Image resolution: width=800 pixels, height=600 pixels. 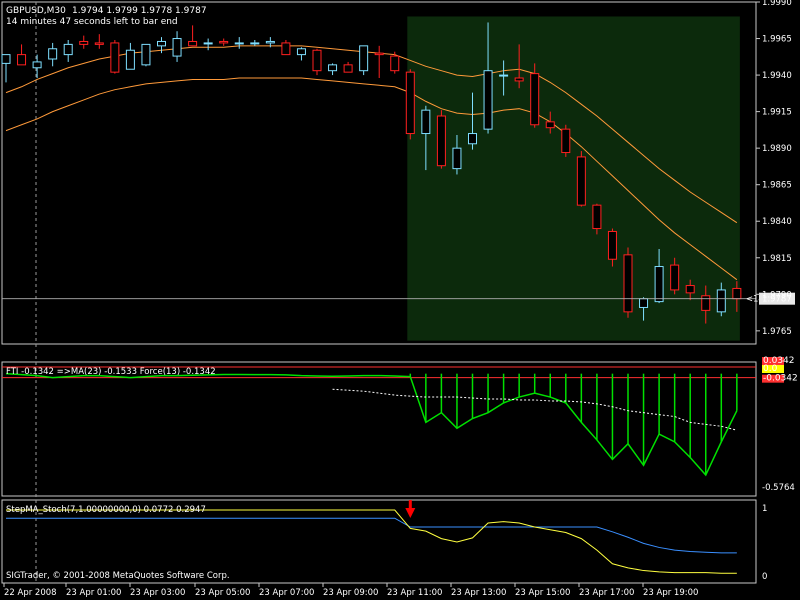 What do you see at coordinates (777, 295) in the screenshot?
I see `y-tick-label: 1.9790` at bounding box center [777, 295].